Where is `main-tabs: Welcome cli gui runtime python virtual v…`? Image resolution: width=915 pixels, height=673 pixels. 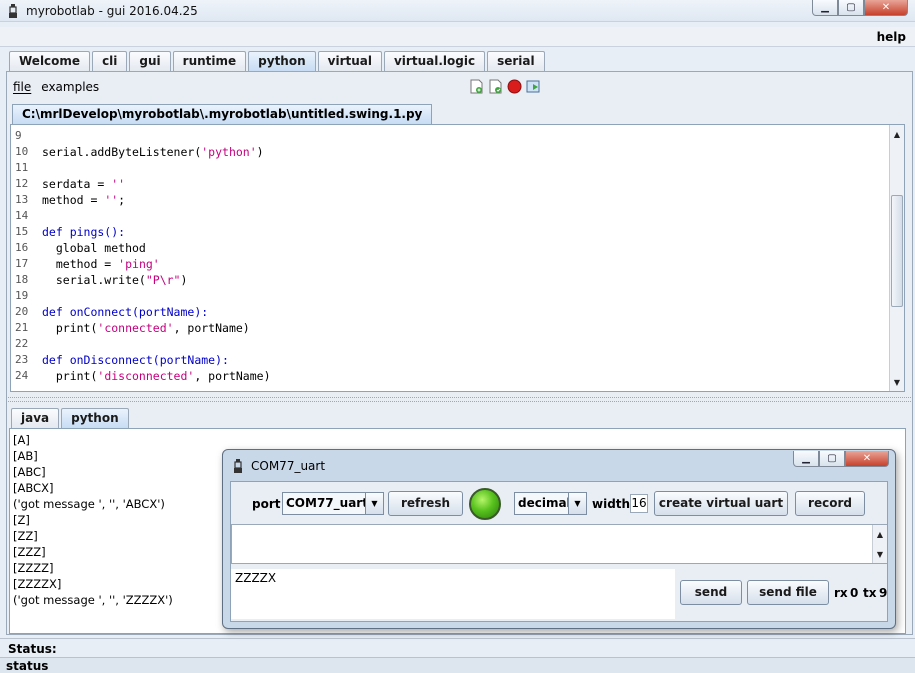
main-tabs: Welcome cli gui runtime python virtual v… is located at coordinates (278, 61).